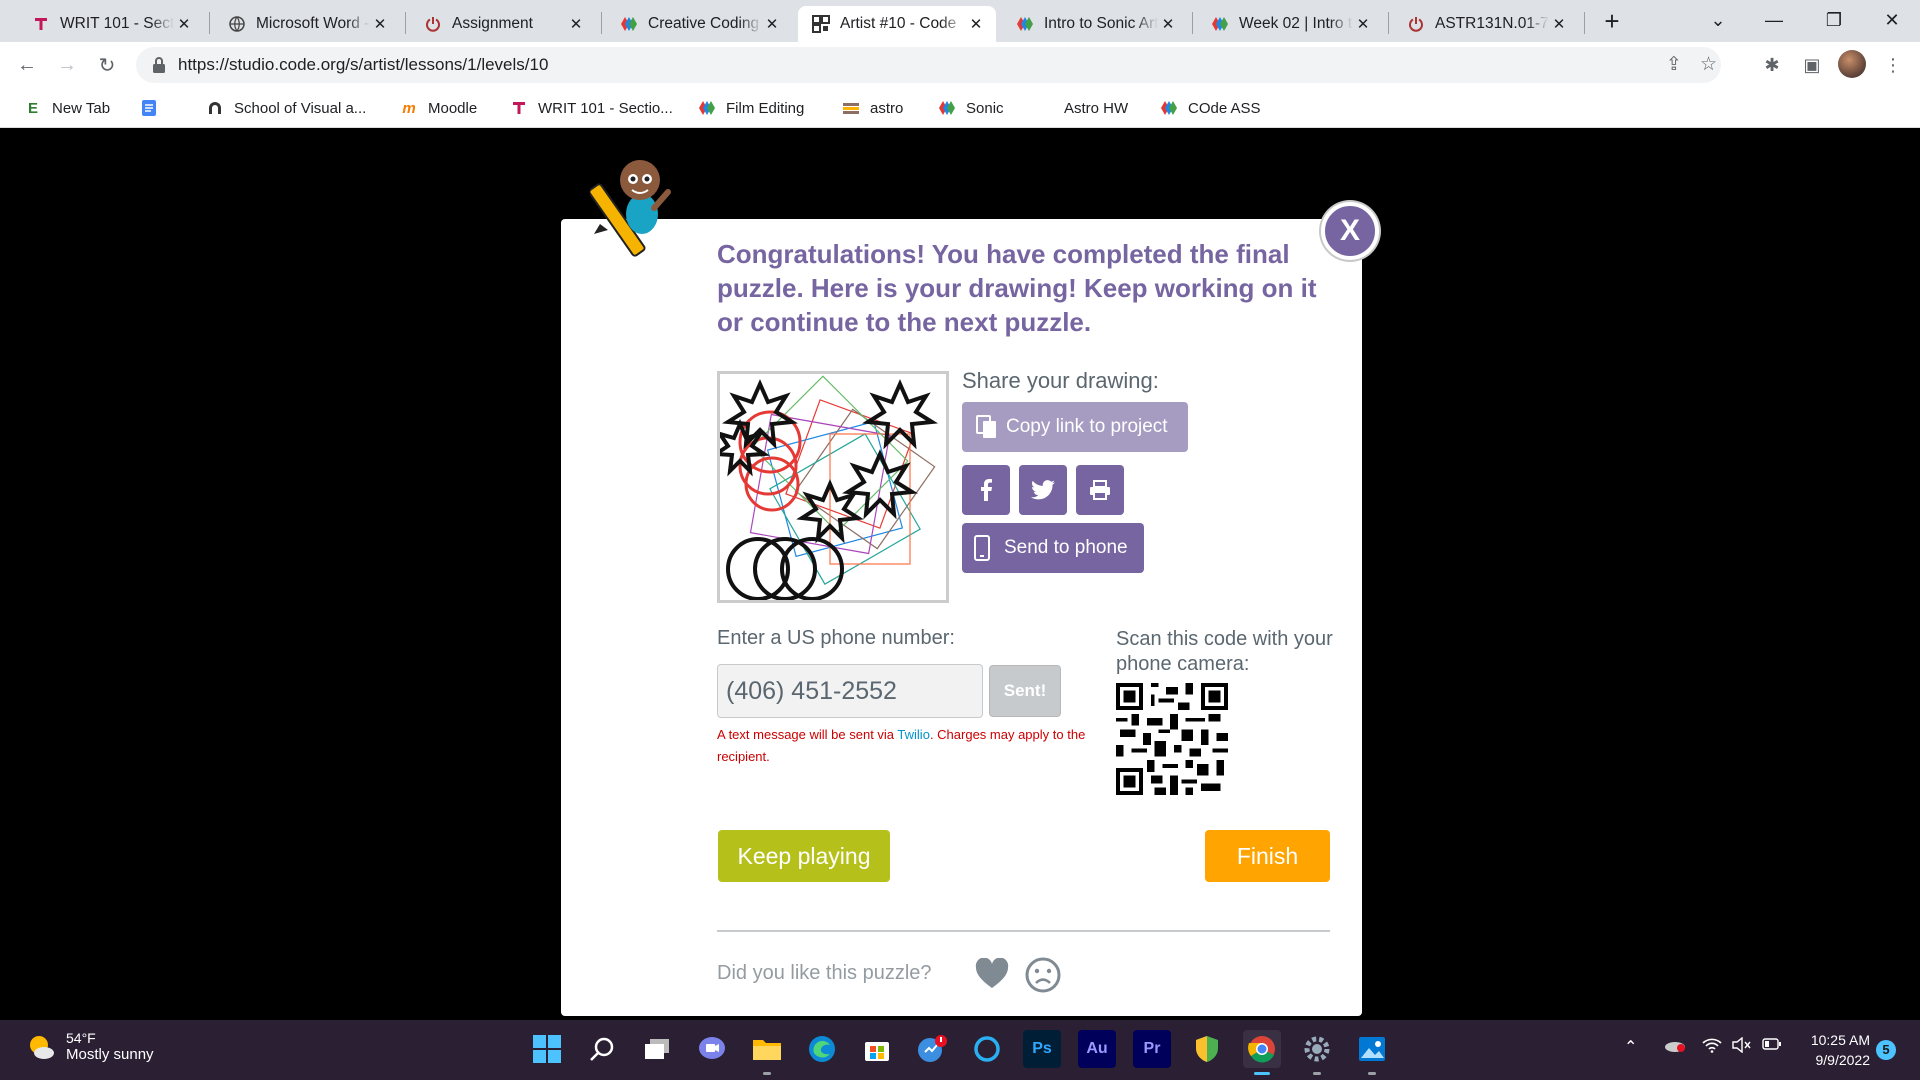 The width and height of the screenshot is (1920, 1080). Describe the element at coordinates (932, 1049) in the screenshot. I see `feedback-hub-icon` at that location.